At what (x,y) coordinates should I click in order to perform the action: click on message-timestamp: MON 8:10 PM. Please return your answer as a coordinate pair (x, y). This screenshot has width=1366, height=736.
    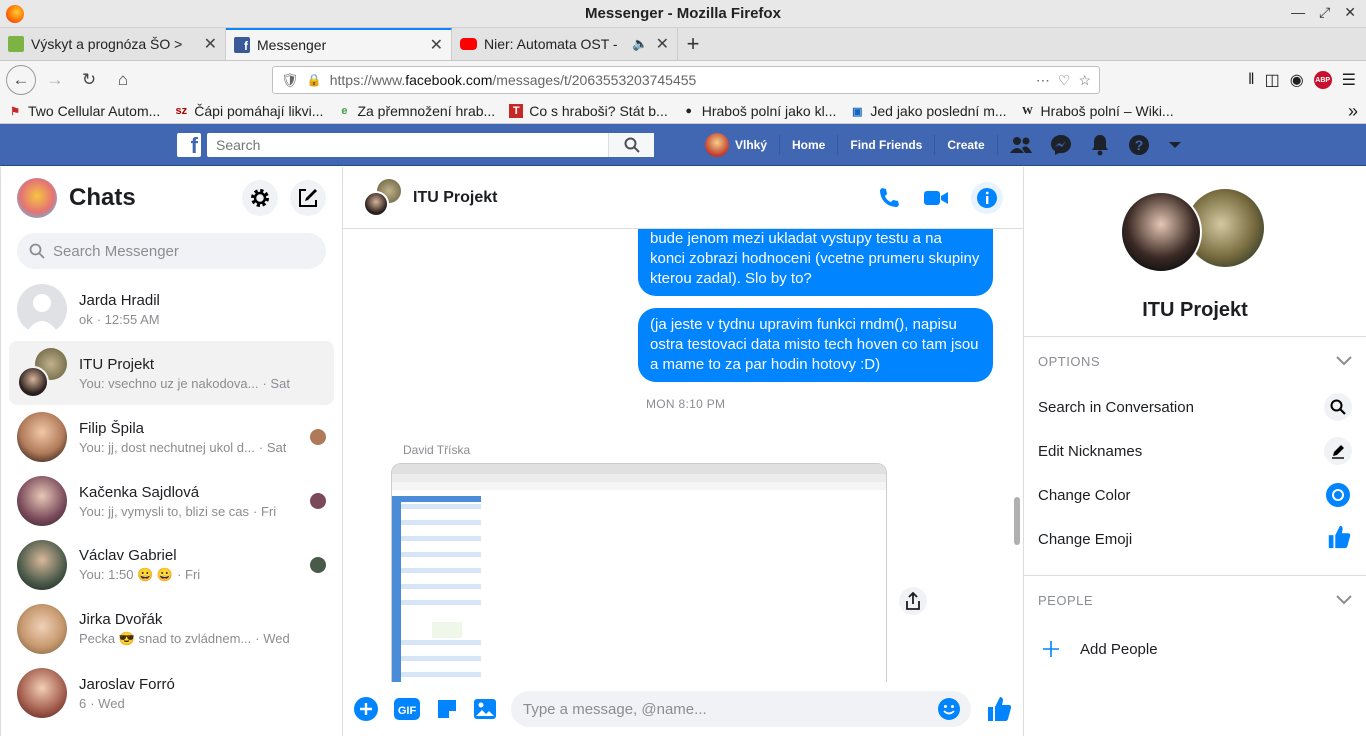
    Looking at the image, I should click on (686, 404).